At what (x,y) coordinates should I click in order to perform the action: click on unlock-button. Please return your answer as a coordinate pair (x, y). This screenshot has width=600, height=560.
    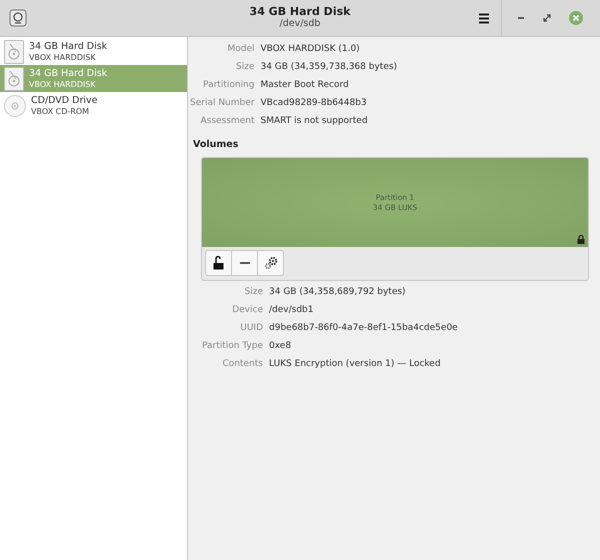
    Looking at the image, I should click on (218, 263).